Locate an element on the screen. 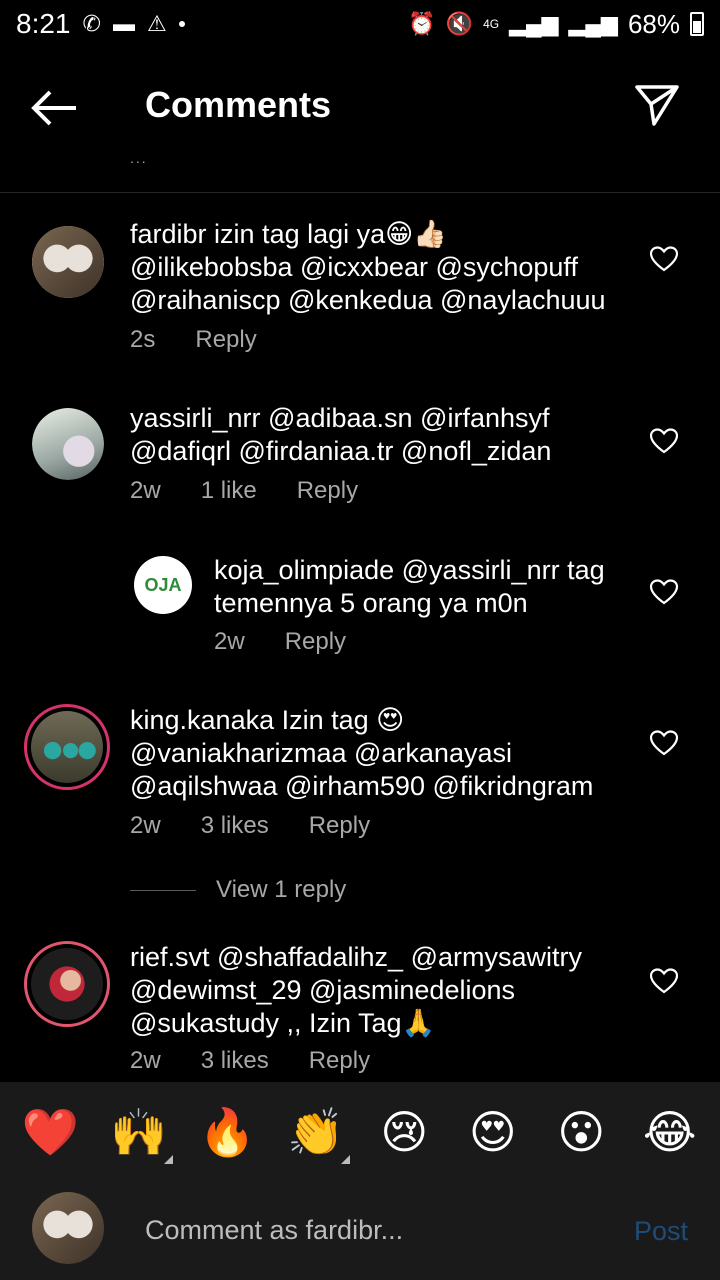 The image size is (720, 1280). comment-mentions: @shaffadalihz_ @armysawitry is located at coordinates (399, 957).